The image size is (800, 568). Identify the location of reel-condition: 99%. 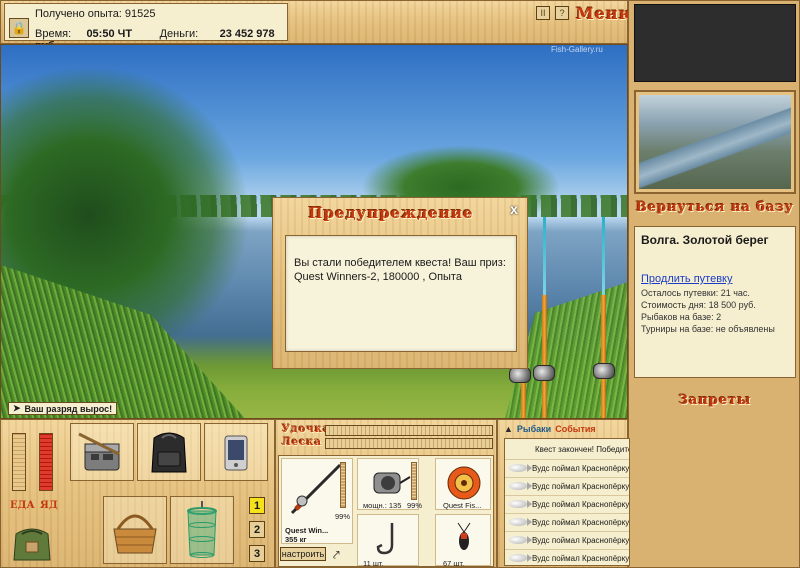
(415, 505).